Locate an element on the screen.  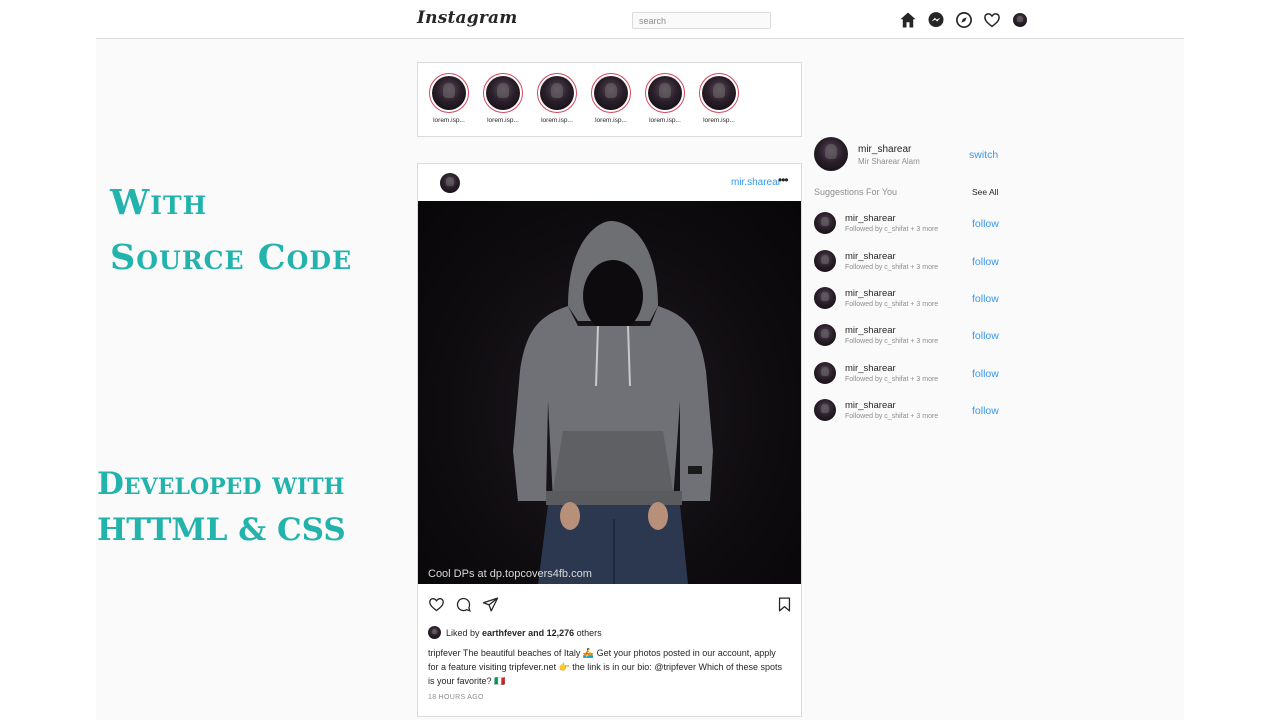
overlay-text-with: With is located at coordinates (159, 202).